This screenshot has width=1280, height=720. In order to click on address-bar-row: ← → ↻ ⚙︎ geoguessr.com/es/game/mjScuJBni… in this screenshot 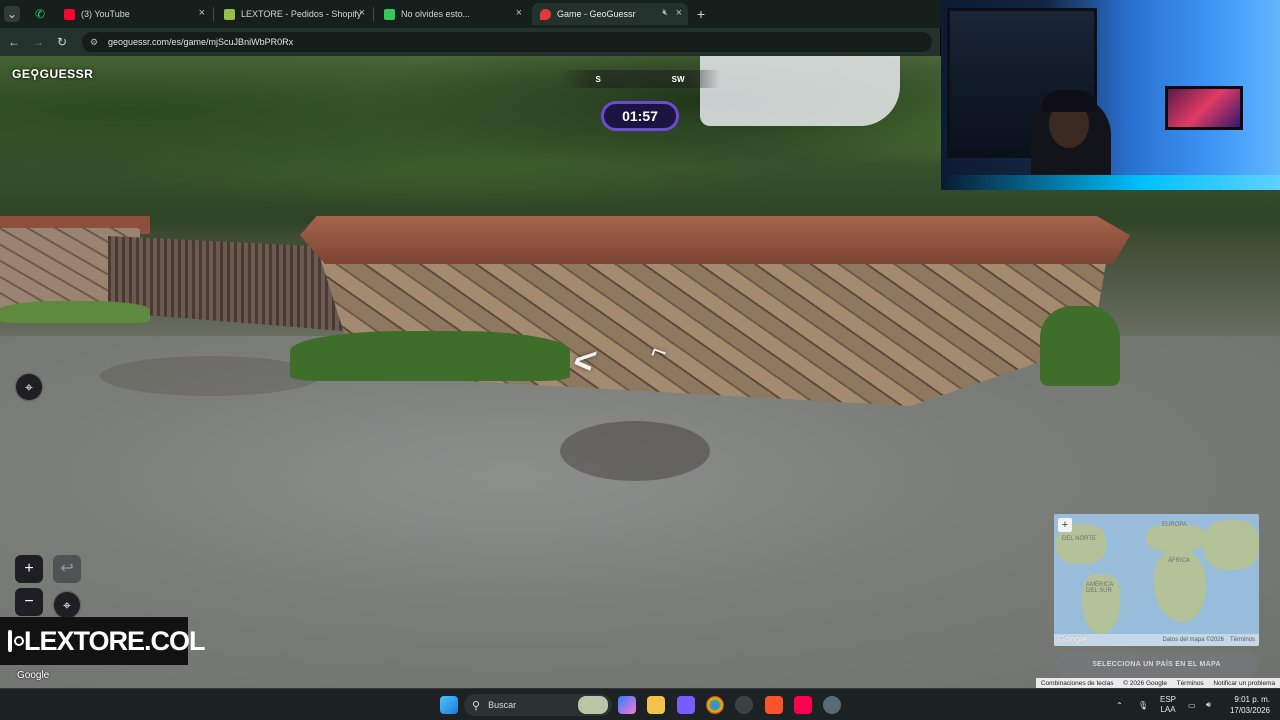, I will do `click(470, 42)`.